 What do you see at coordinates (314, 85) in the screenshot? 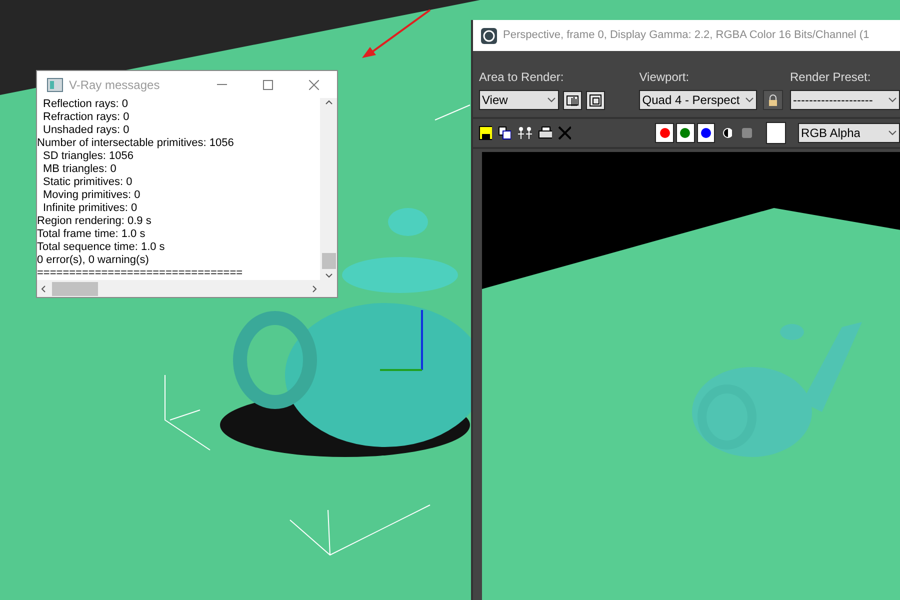
I see `close-icon` at bounding box center [314, 85].